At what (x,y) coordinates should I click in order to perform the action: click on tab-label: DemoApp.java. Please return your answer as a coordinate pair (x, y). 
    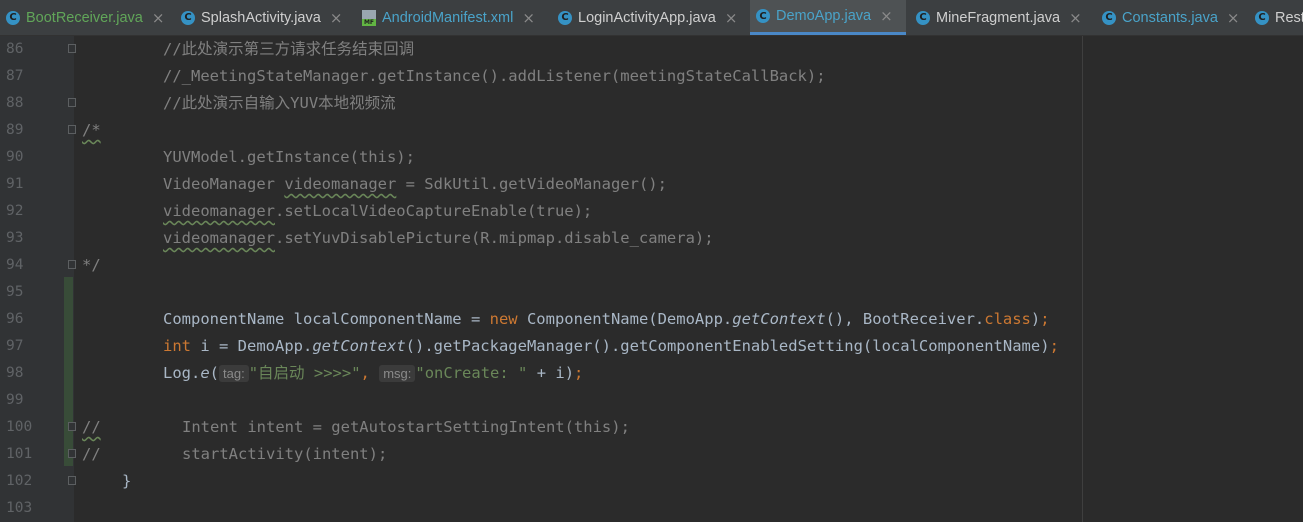
    Looking at the image, I should click on (824, 16).